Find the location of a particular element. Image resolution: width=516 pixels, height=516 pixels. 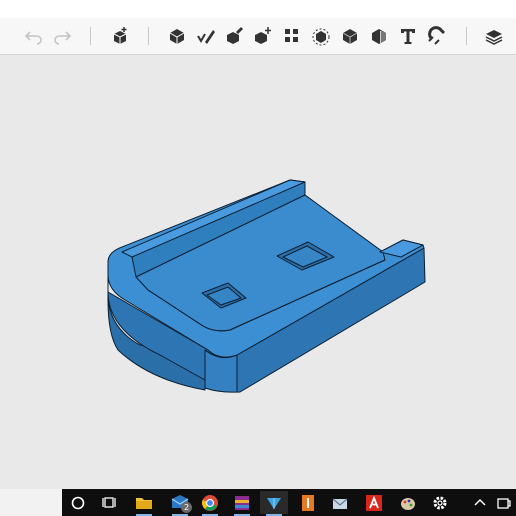

chrome-browser-icon is located at coordinates (210, 502).